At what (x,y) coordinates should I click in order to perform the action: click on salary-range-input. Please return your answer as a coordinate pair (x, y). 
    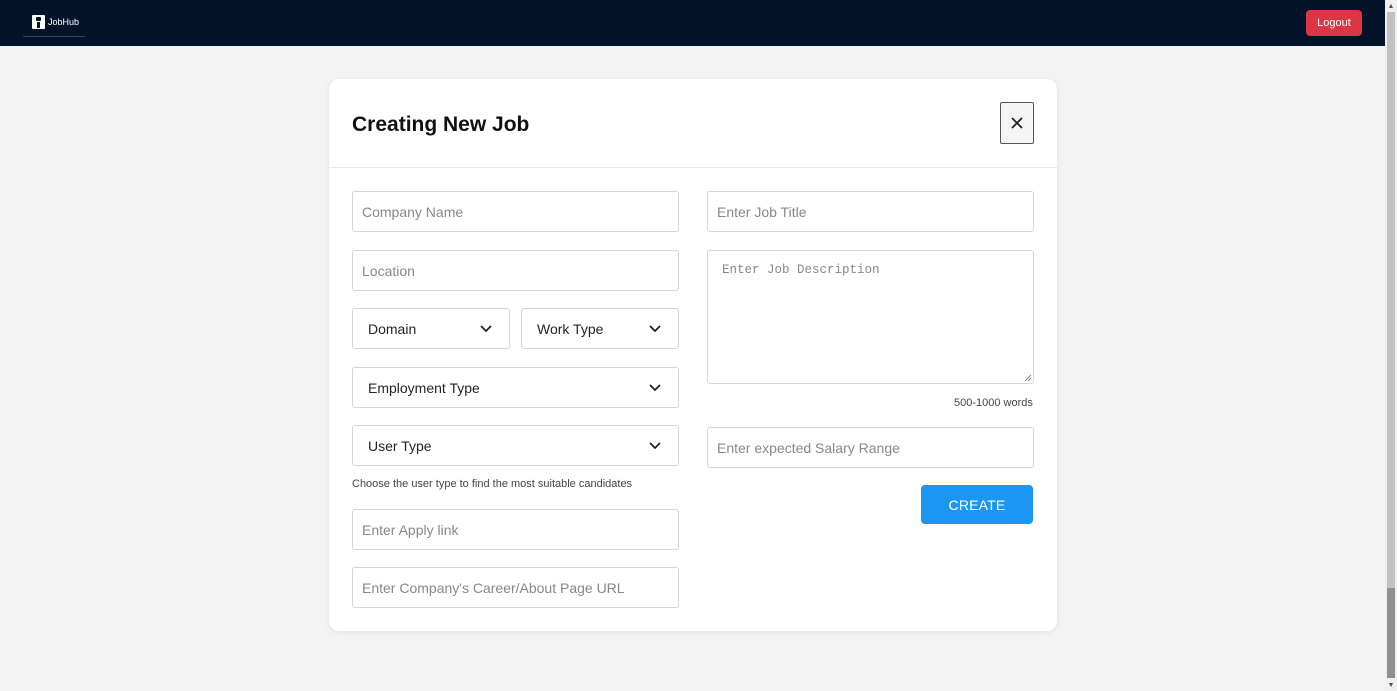
    Looking at the image, I should click on (870, 447).